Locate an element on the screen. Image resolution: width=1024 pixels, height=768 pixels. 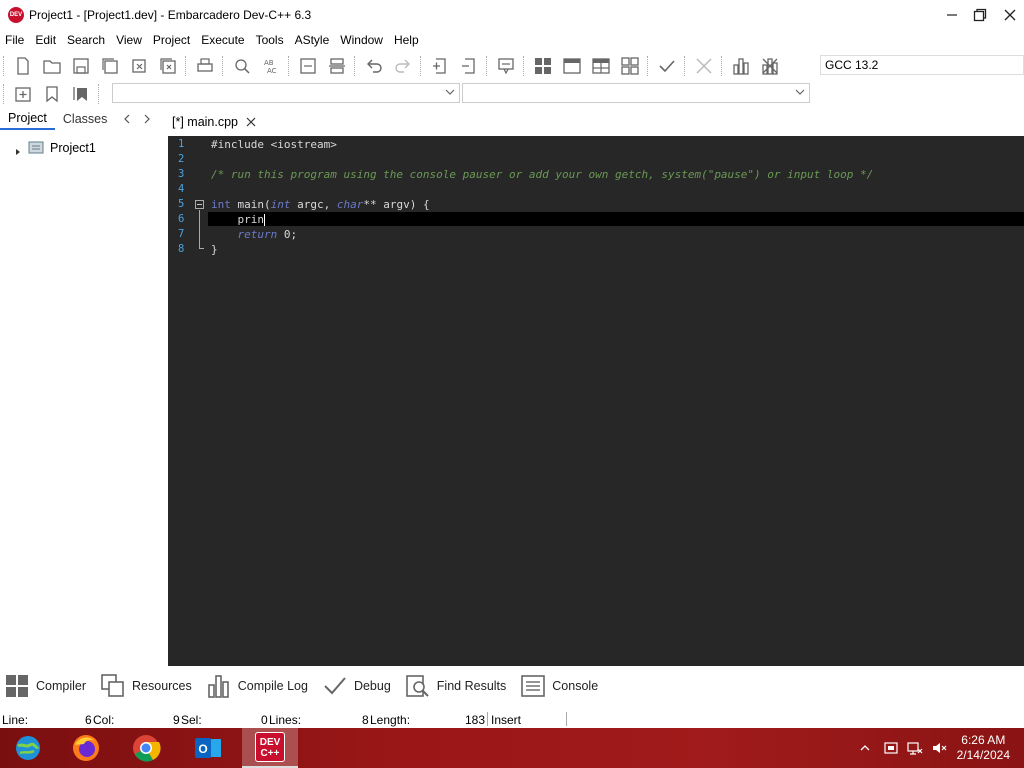
clock: 6:26 AM 2/14/2024 is located at coordinates (983, 748).